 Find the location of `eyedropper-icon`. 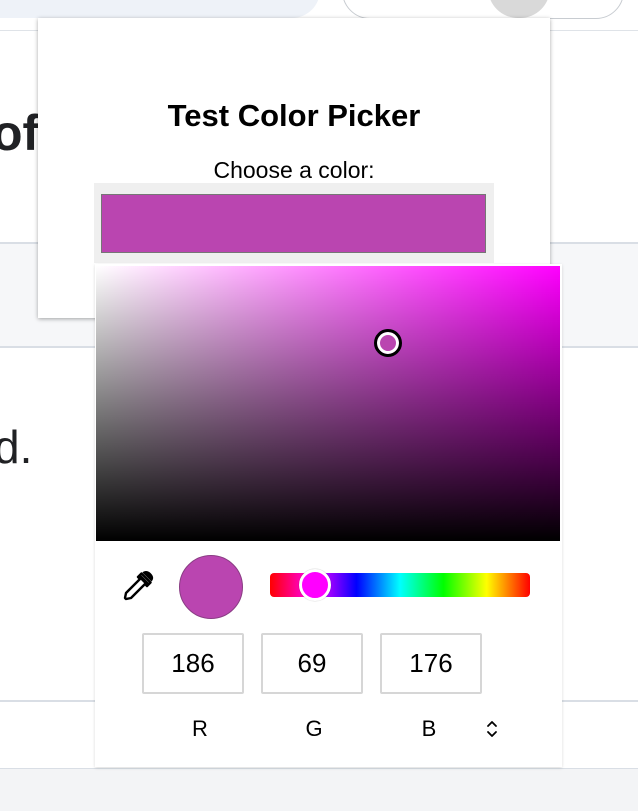

eyedropper-icon is located at coordinates (137, 587).